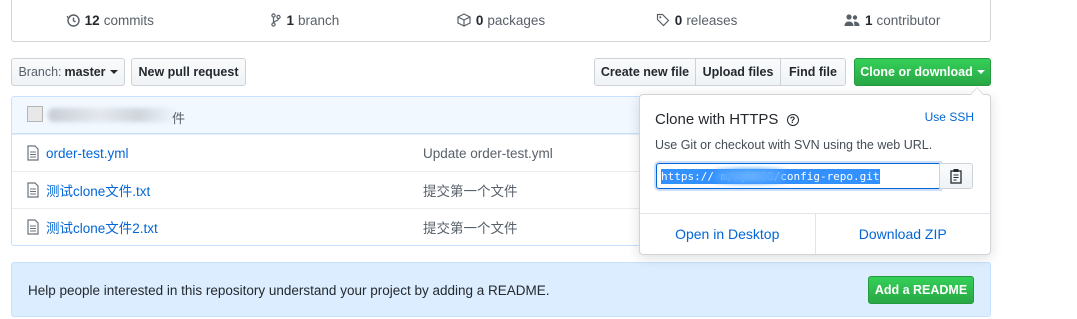 The image size is (1077, 319). I want to click on branches-stat: 1 branch, so click(306, 20).